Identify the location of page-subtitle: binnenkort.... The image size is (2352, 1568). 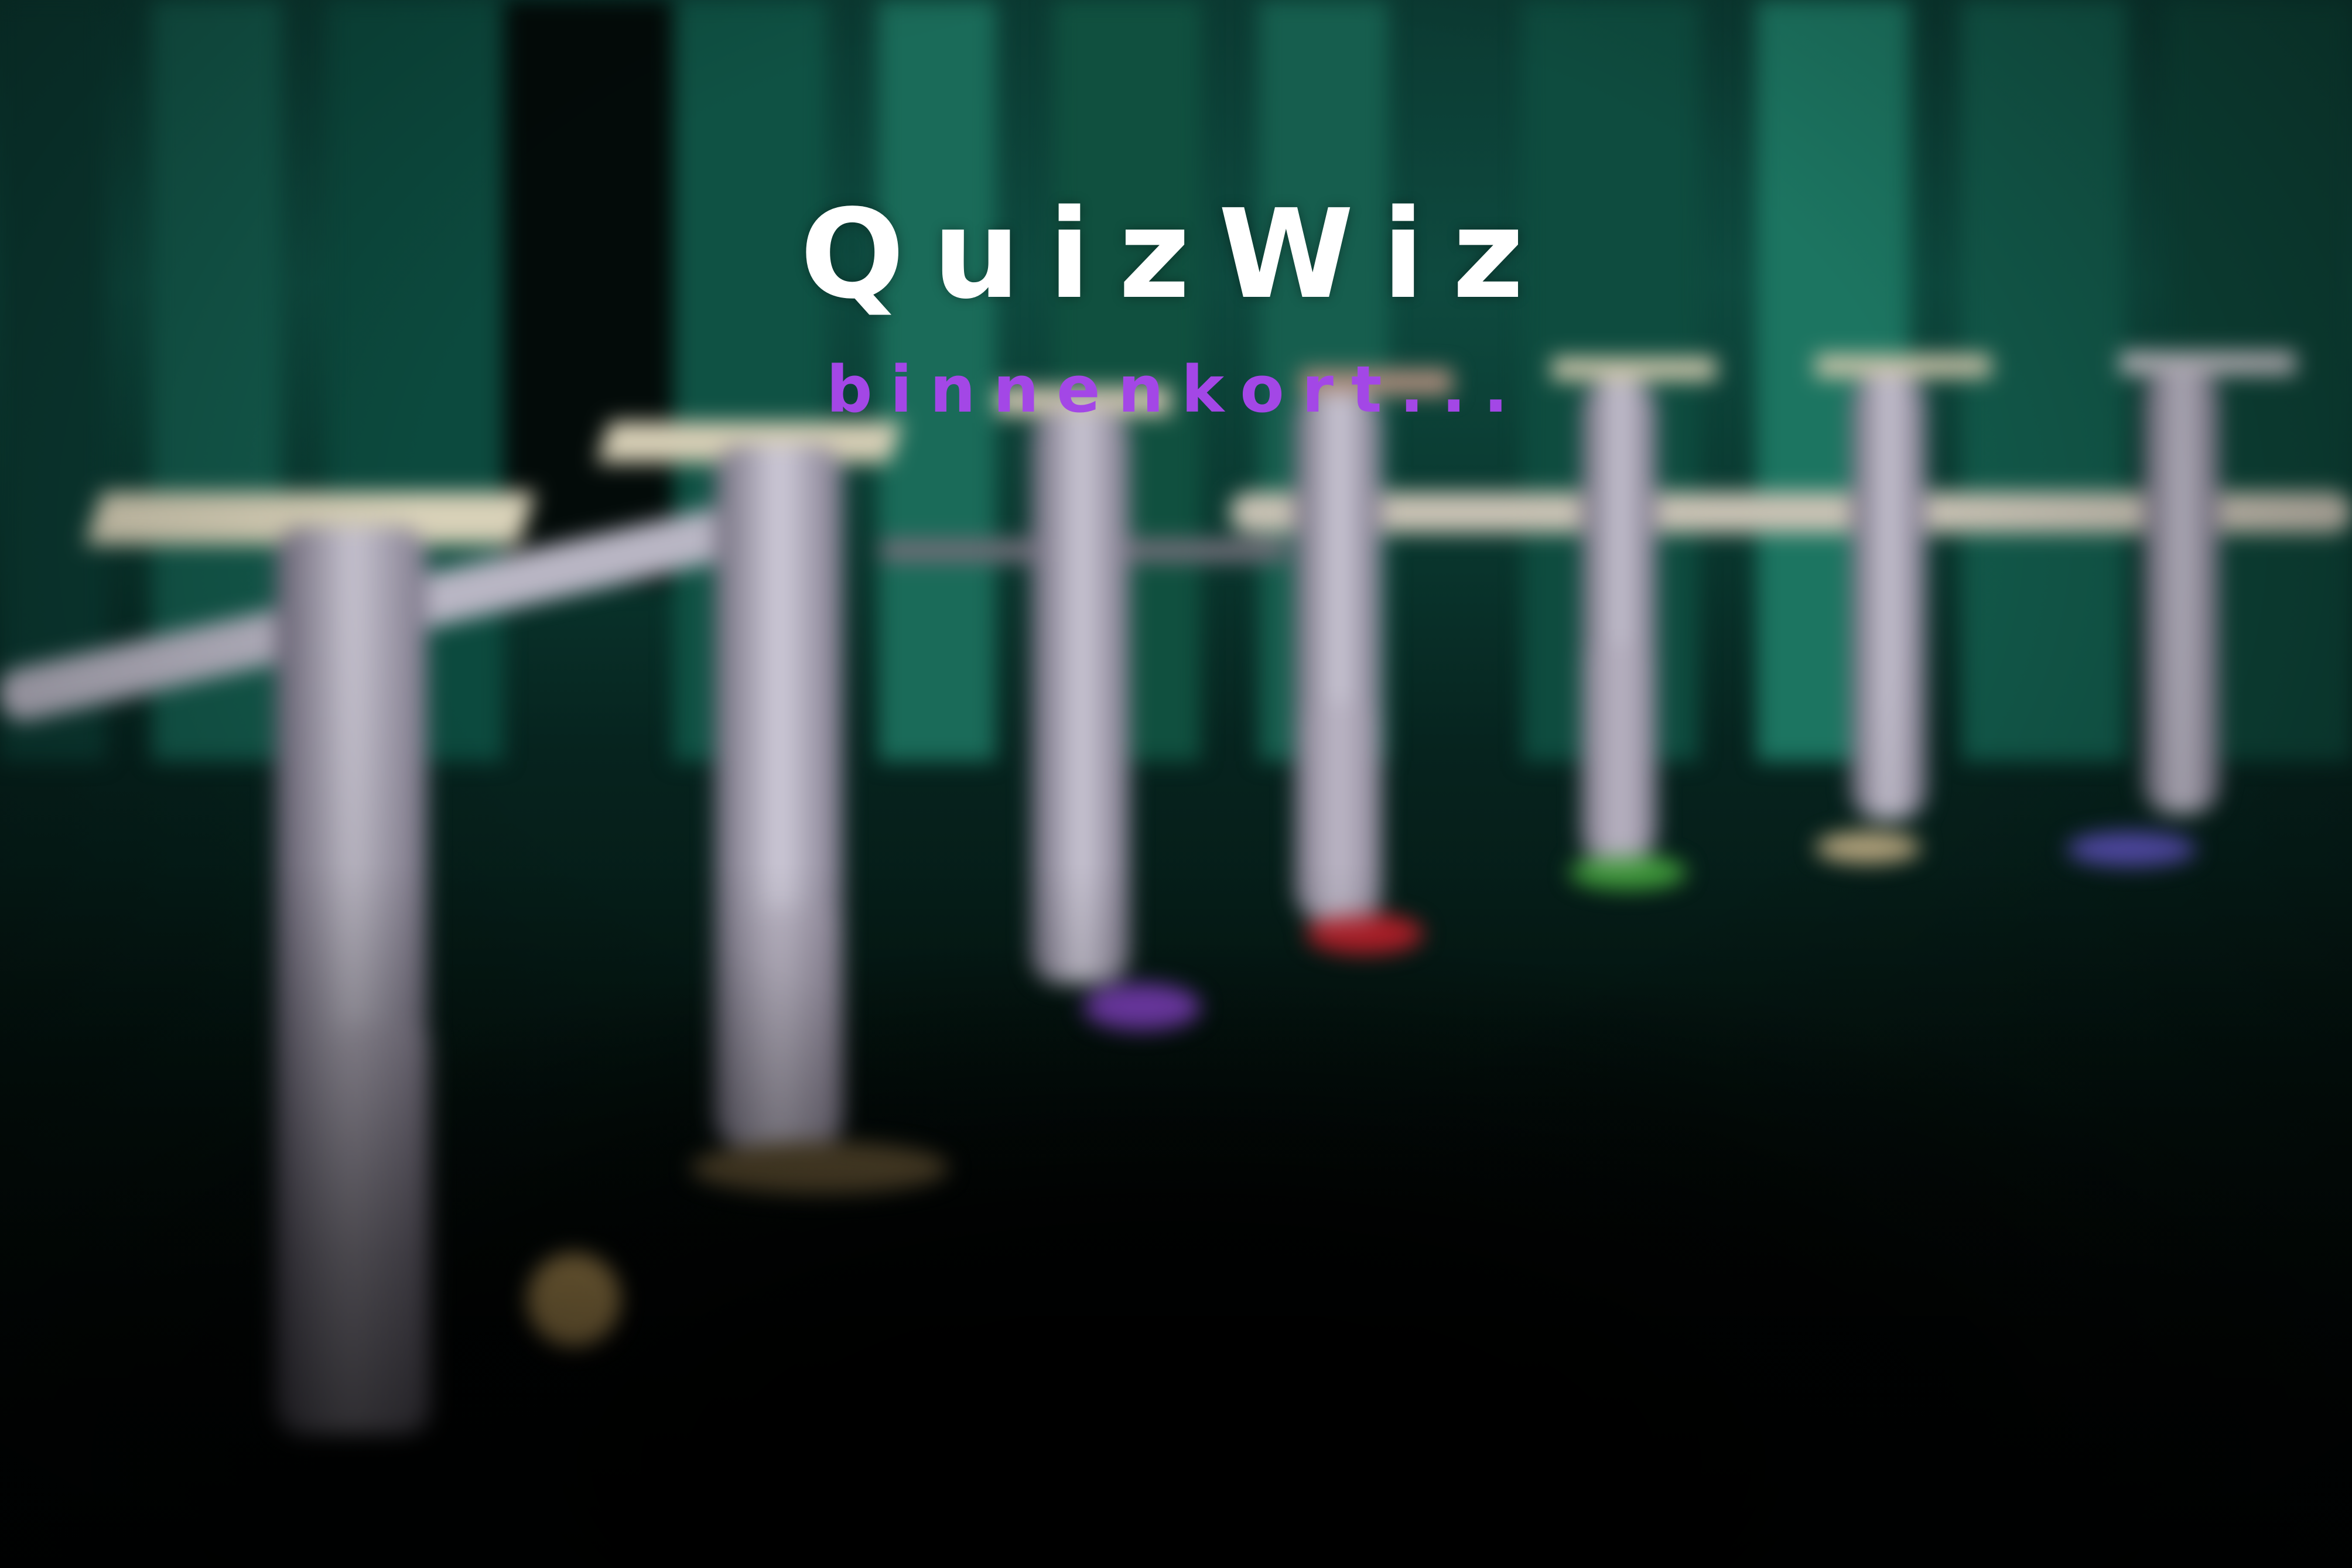
(1176, 389).